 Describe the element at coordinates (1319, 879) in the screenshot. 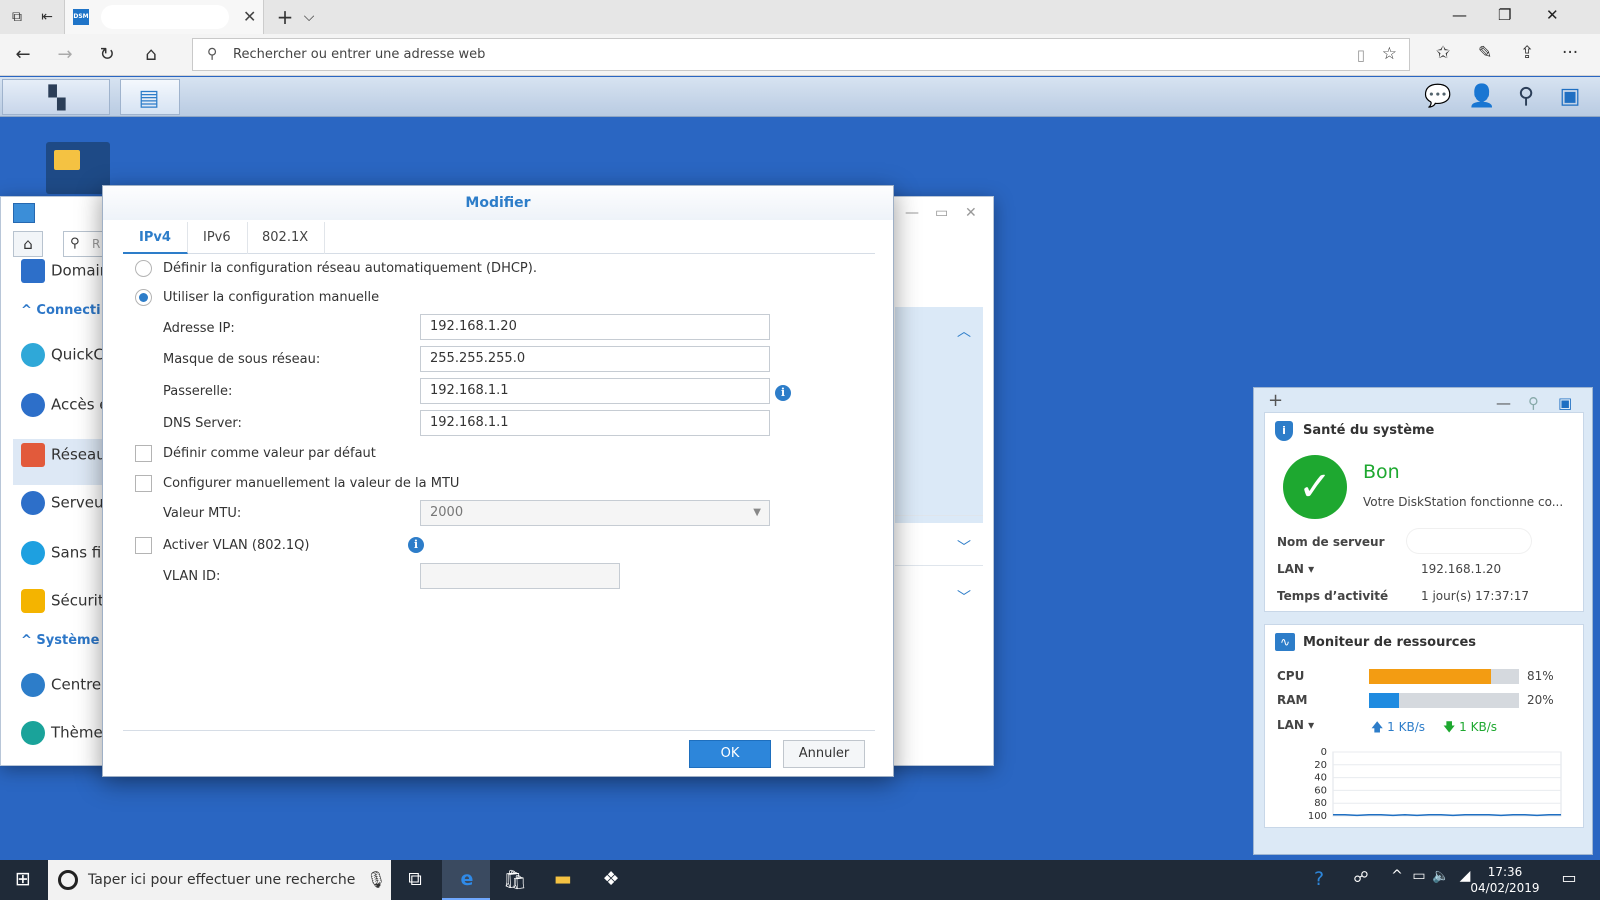

I see `help-icon: ?` at that location.